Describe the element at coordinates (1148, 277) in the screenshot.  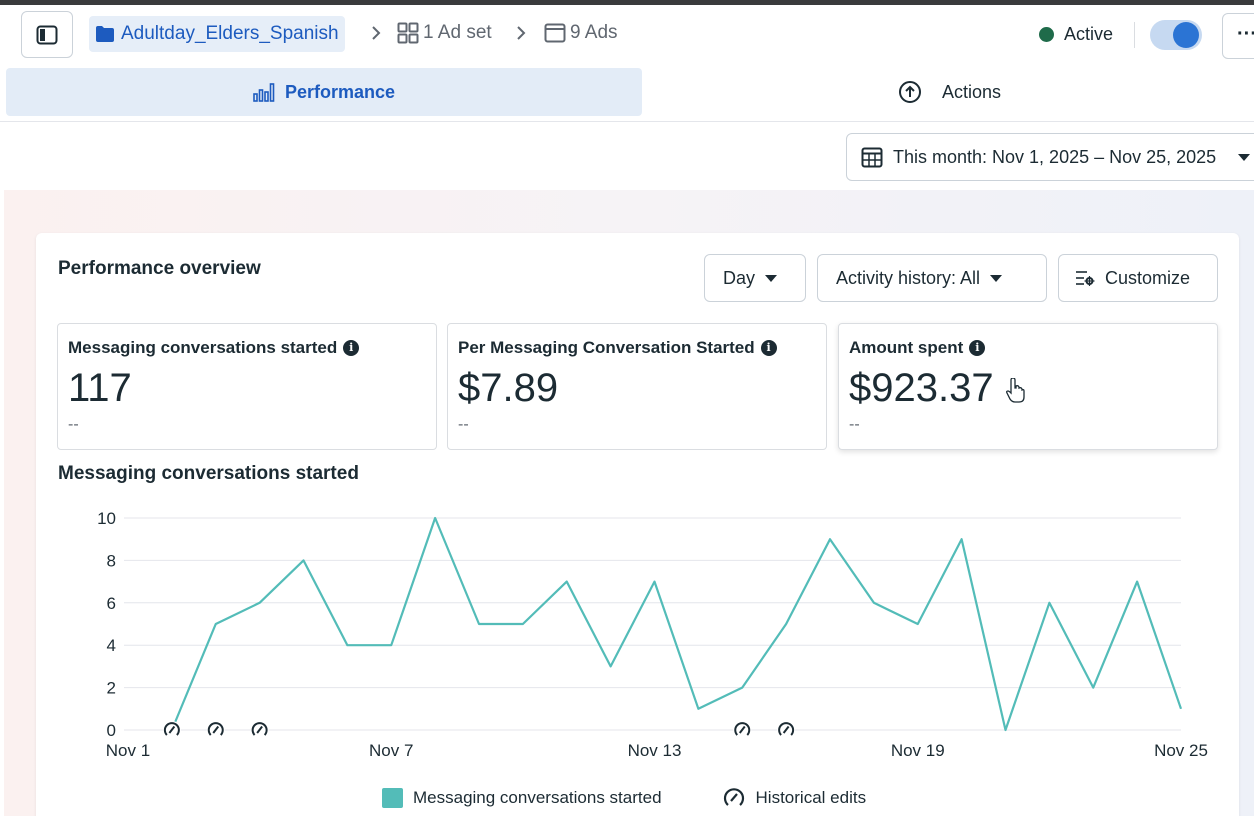
I see `customize-label: Customize` at that location.